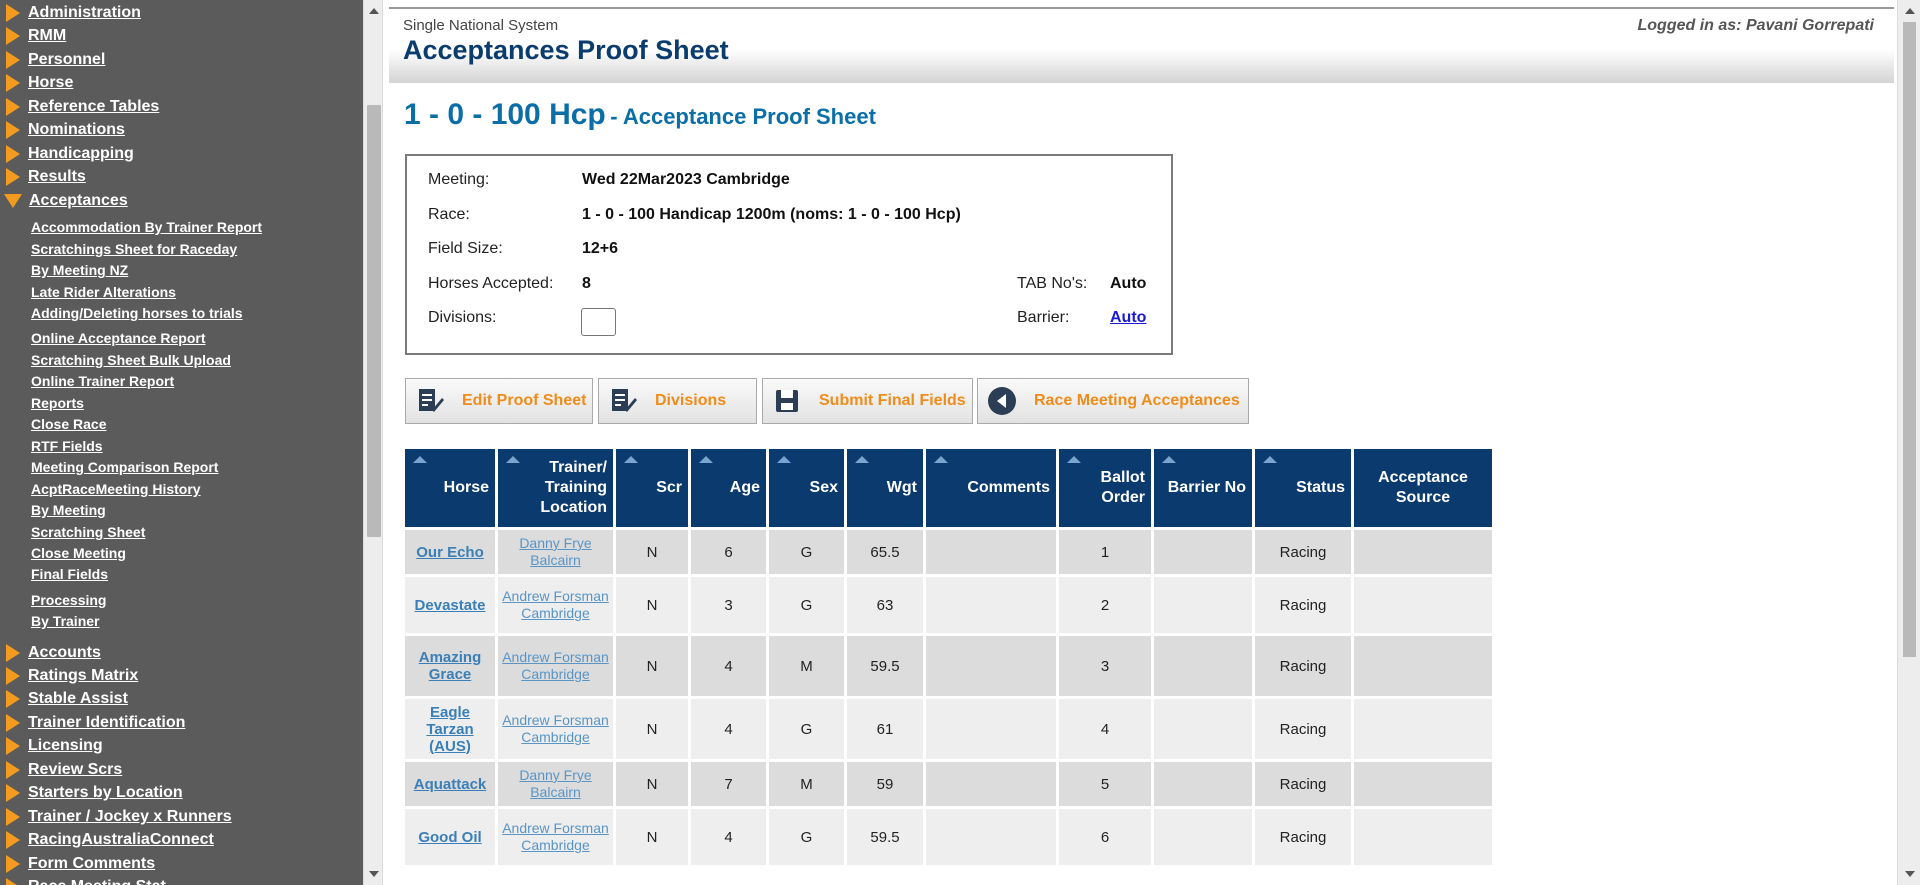  What do you see at coordinates (51, 82) in the screenshot?
I see `sidebar-item-label: Horse` at bounding box center [51, 82].